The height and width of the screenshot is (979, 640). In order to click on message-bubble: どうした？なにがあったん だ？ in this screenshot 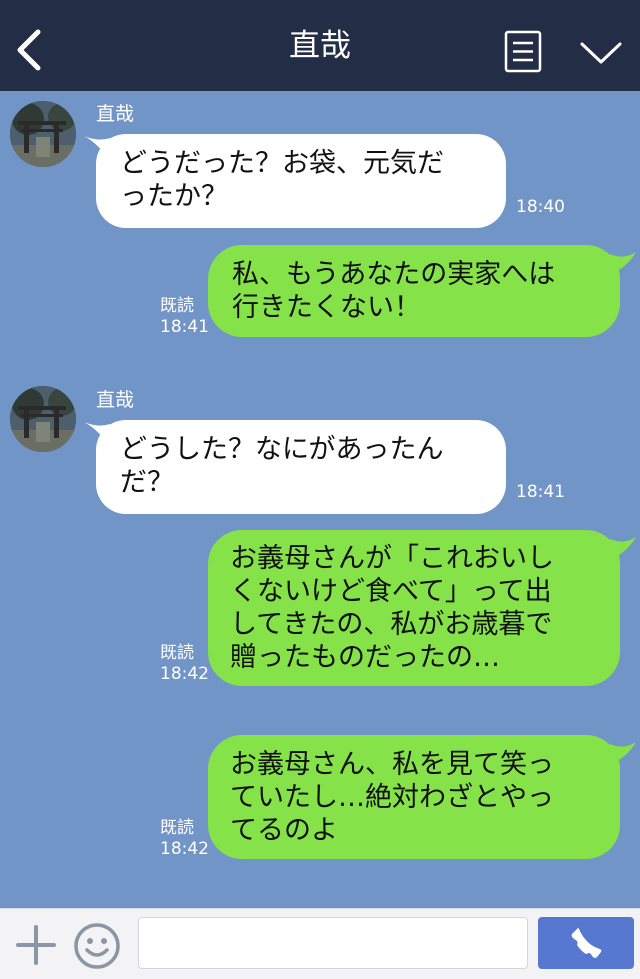, I will do `click(301, 467)`.